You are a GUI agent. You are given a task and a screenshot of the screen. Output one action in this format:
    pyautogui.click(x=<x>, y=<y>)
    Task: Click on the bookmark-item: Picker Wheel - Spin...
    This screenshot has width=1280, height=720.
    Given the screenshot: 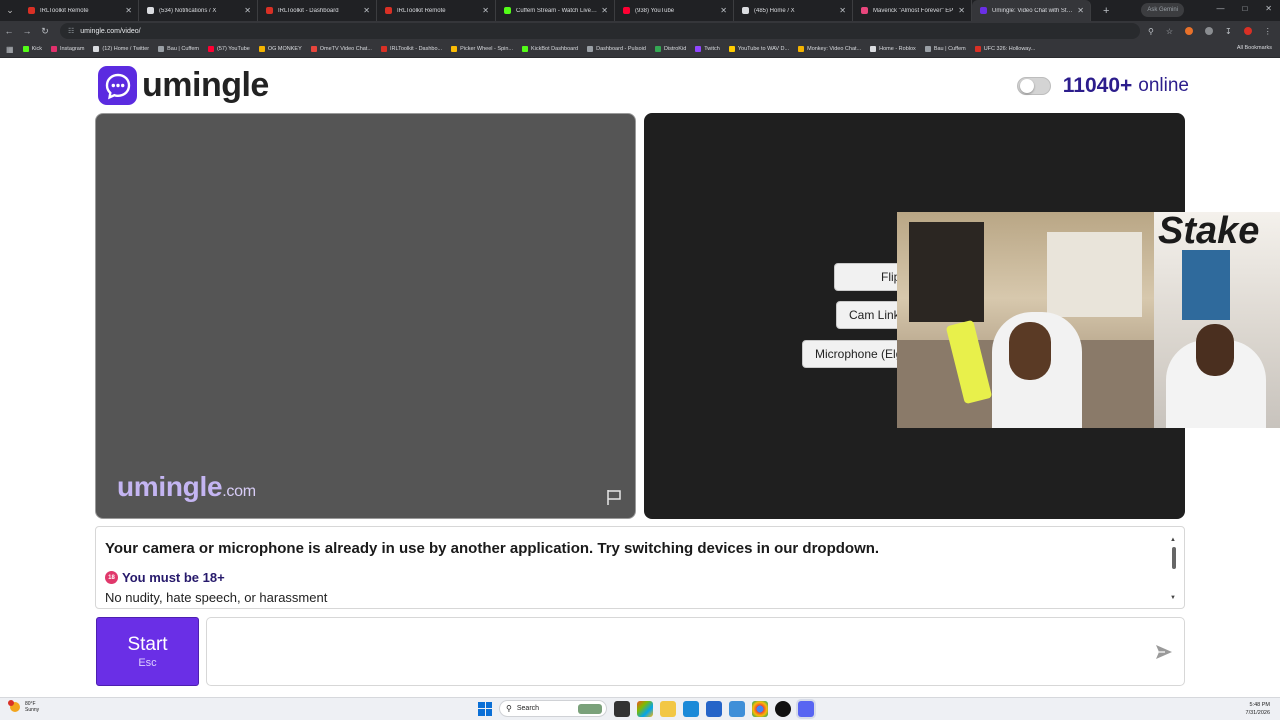 What is the action you would take?
    pyautogui.click(x=482, y=49)
    